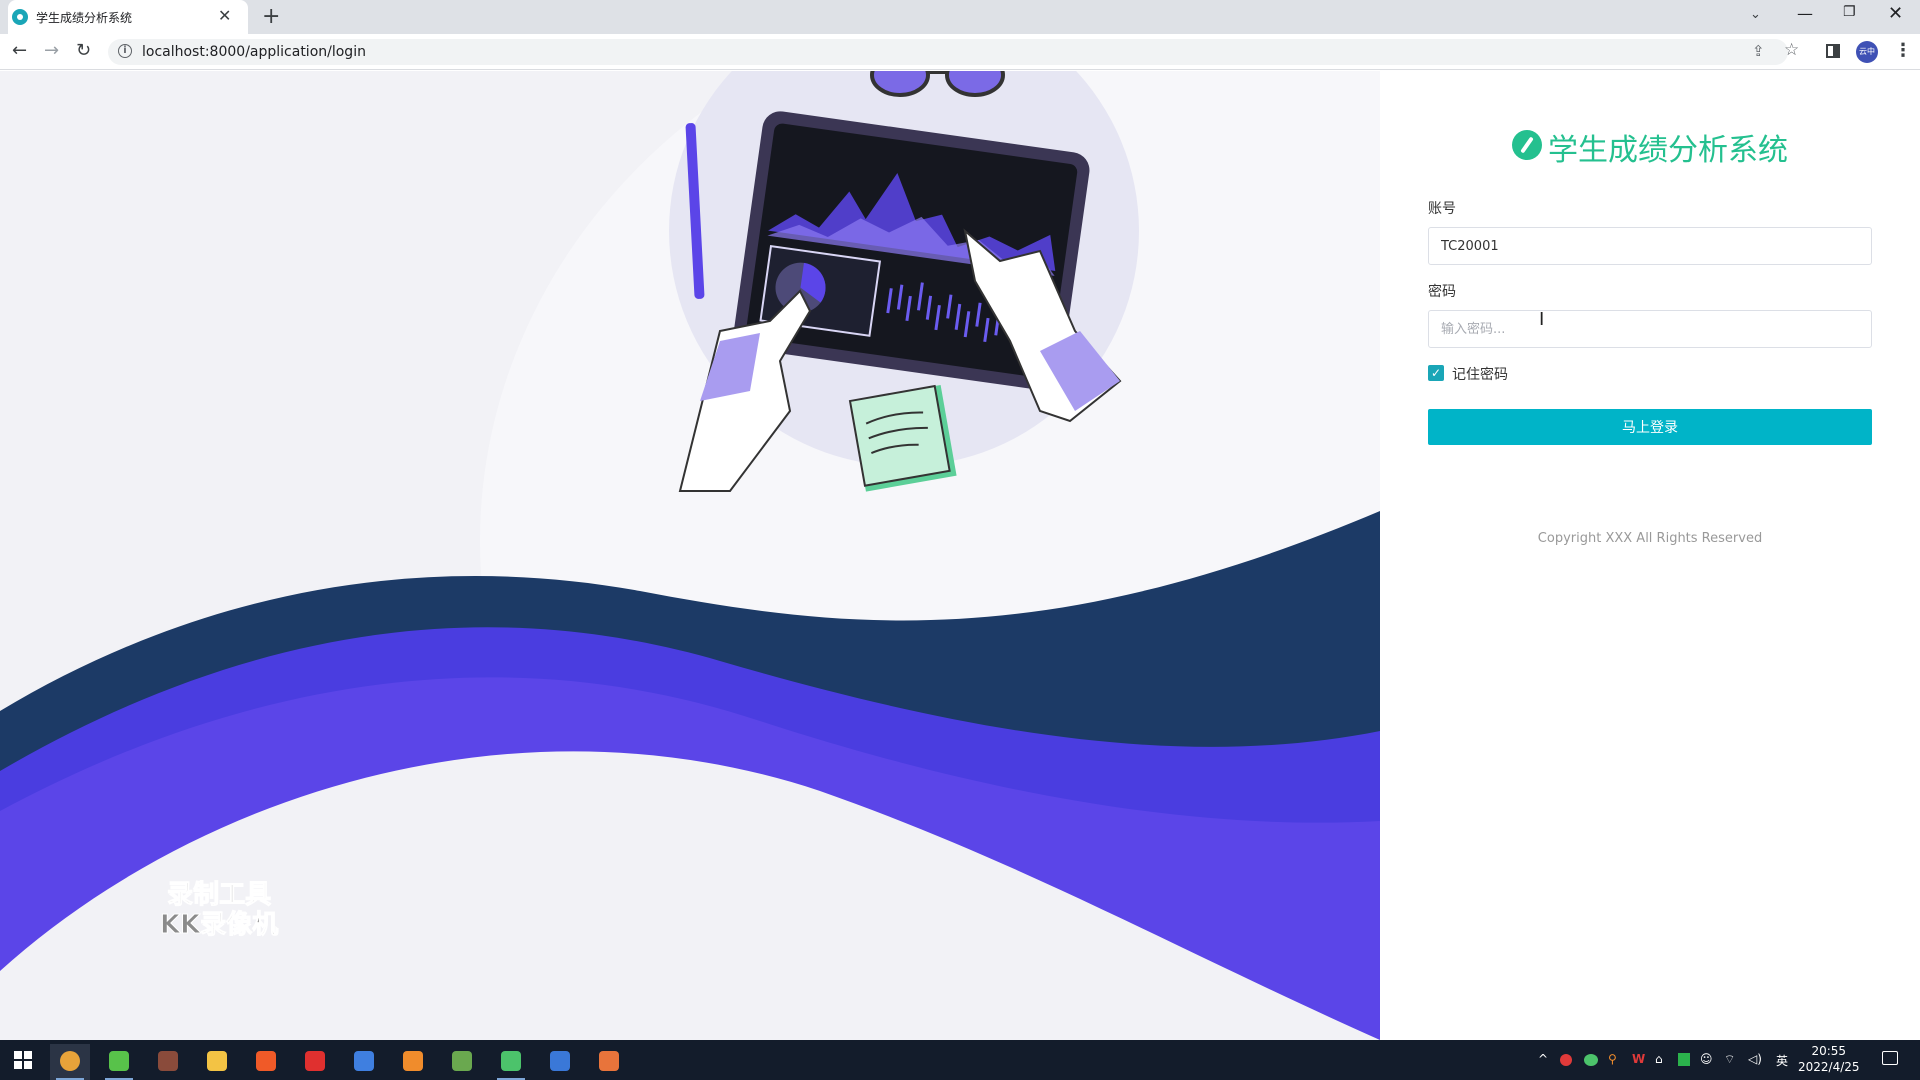 The width and height of the screenshot is (1920, 1080). What do you see at coordinates (1758, 51) in the screenshot?
I see `share-icon: ⇪` at bounding box center [1758, 51].